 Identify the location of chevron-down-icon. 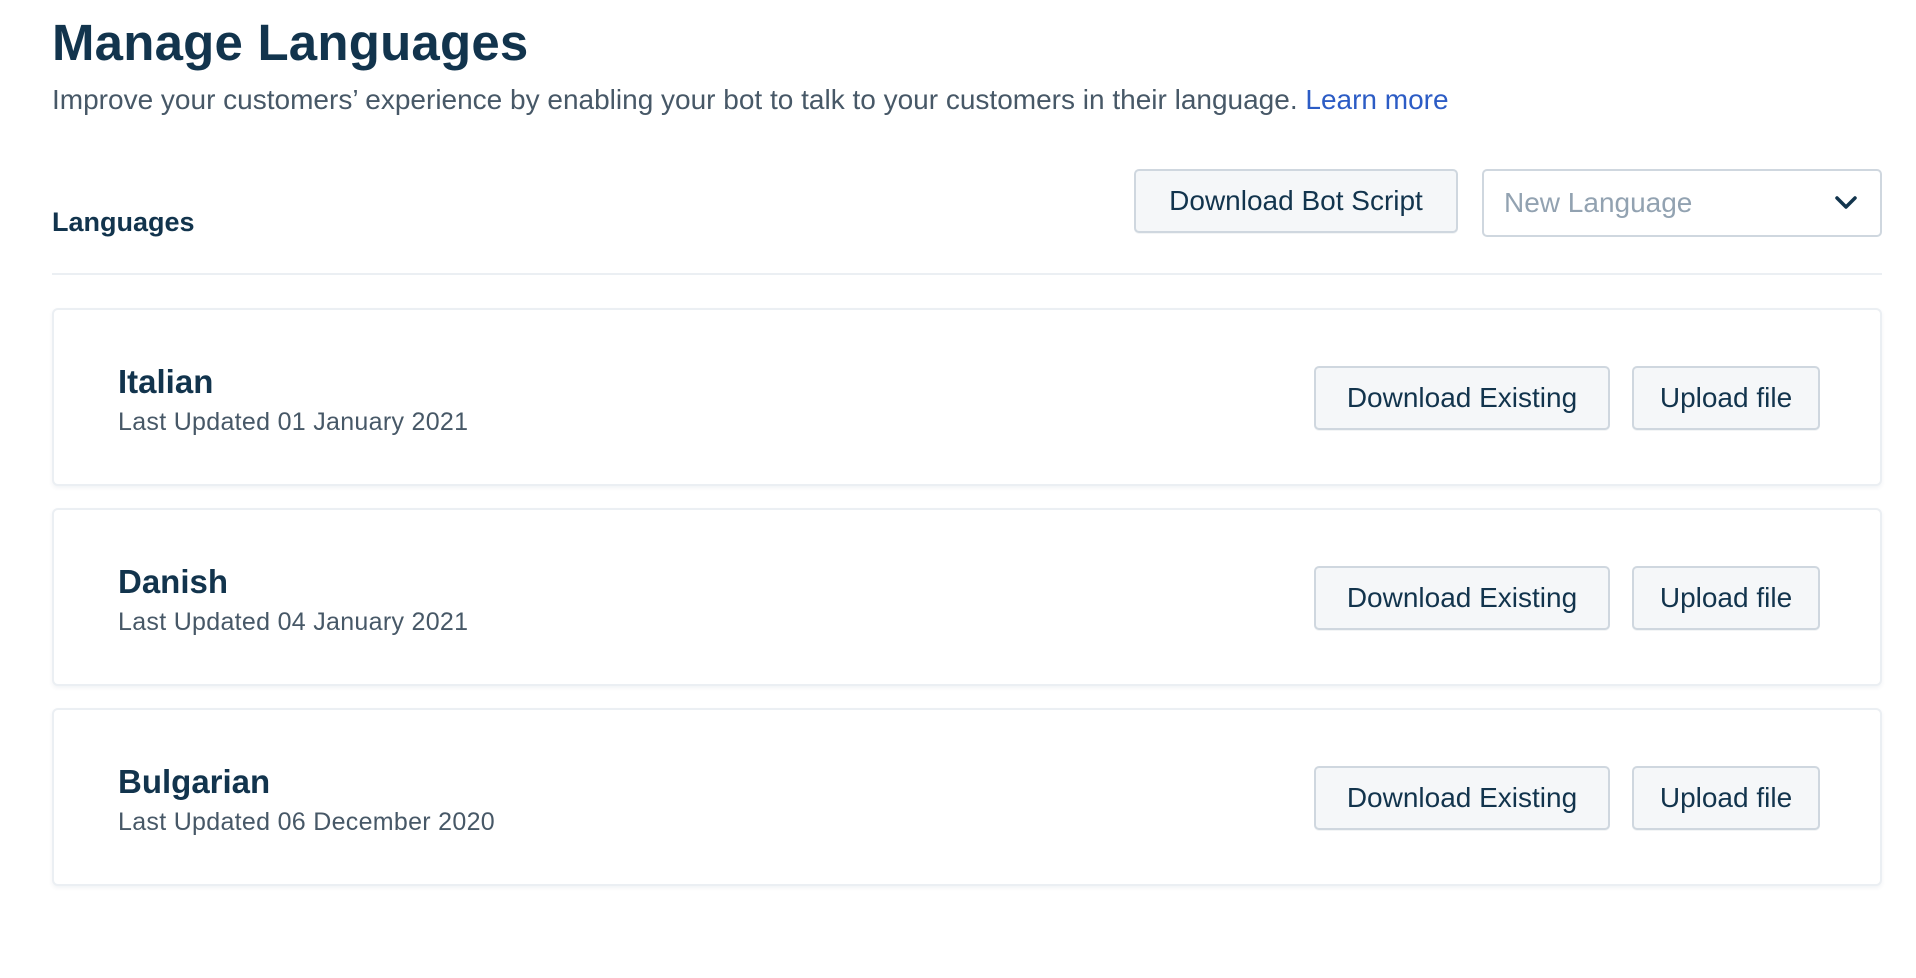
(1846, 203).